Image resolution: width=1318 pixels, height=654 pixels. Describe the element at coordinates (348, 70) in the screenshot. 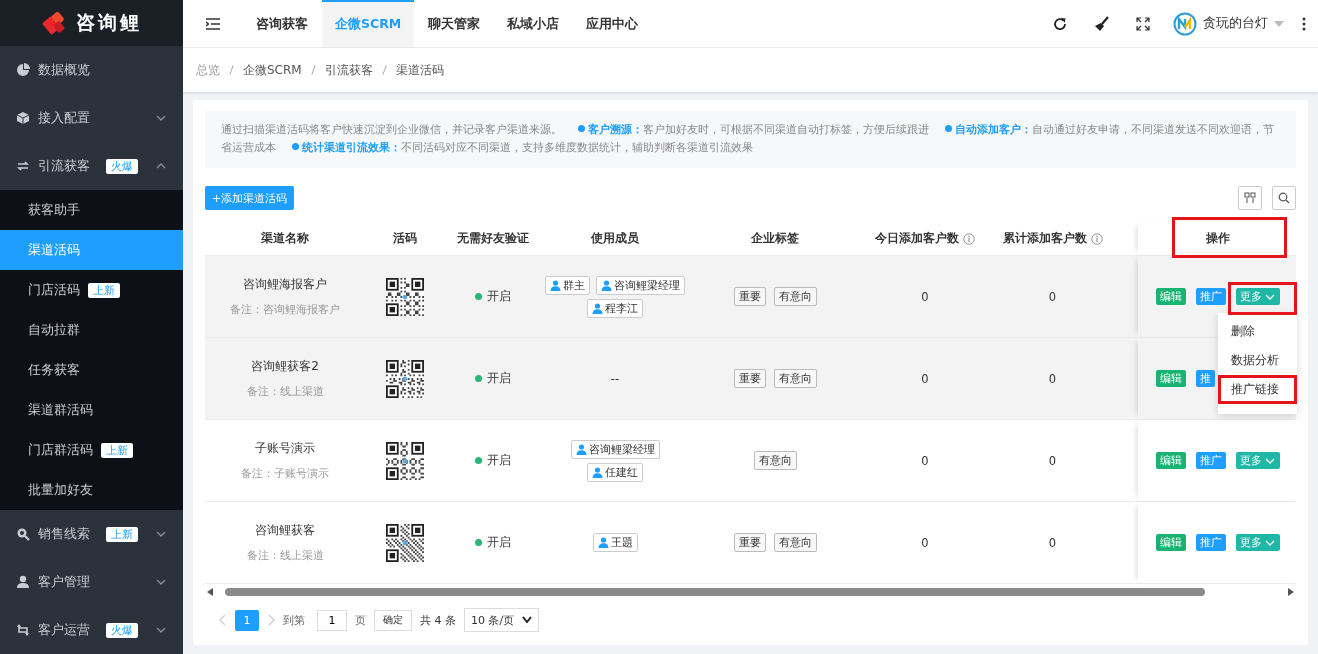

I see `breadcrumb-link: 引流获客` at that location.